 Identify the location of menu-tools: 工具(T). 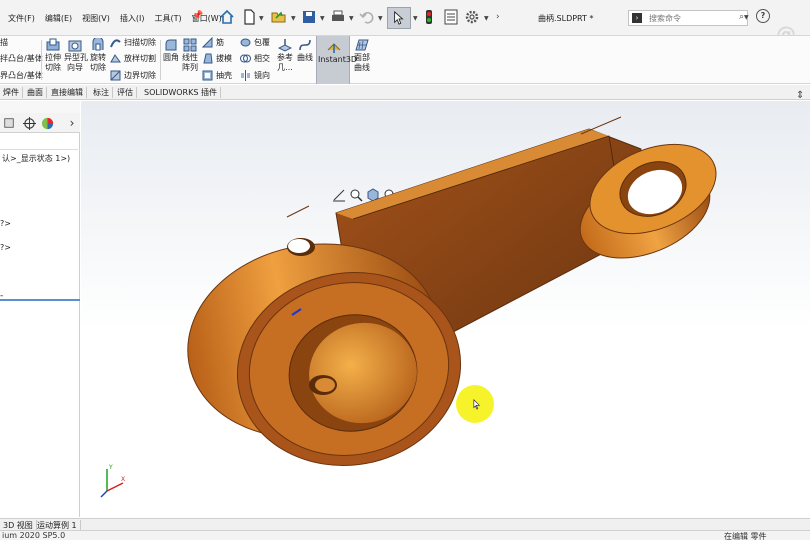
(167, 18).